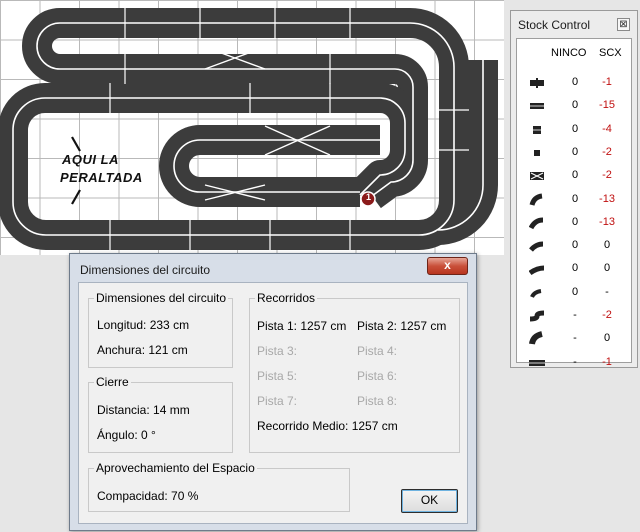 The width and height of the screenshot is (640, 532). Describe the element at coordinates (554, 25) in the screenshot. I see `stock-control-title: Stock Control` at that location.